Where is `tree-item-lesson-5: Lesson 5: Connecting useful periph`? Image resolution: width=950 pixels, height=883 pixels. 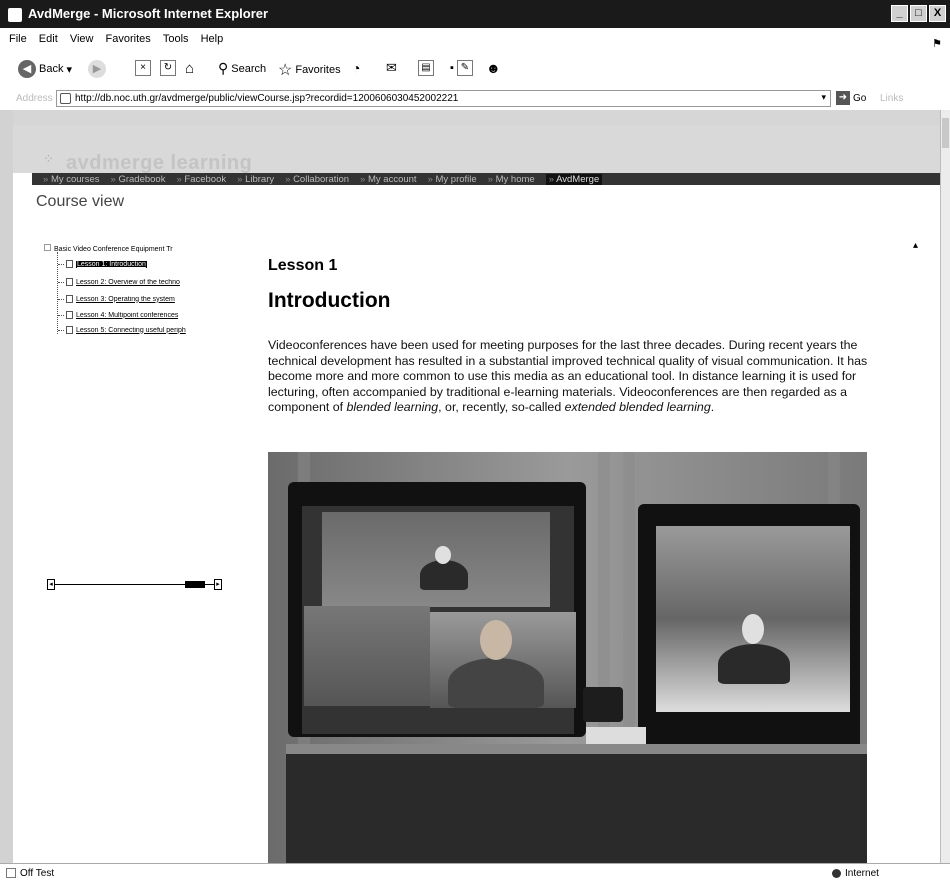
tree-item-lesson-5: Lesson 5: Connecting useful periph is located at coordinates (122, 330).